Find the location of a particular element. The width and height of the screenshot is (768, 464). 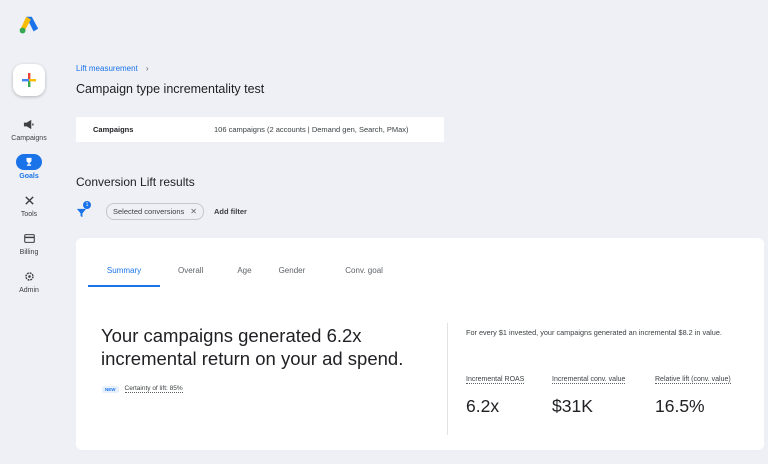

tab-conv-goal: Conv. goal is located at coordinates (364, 270).